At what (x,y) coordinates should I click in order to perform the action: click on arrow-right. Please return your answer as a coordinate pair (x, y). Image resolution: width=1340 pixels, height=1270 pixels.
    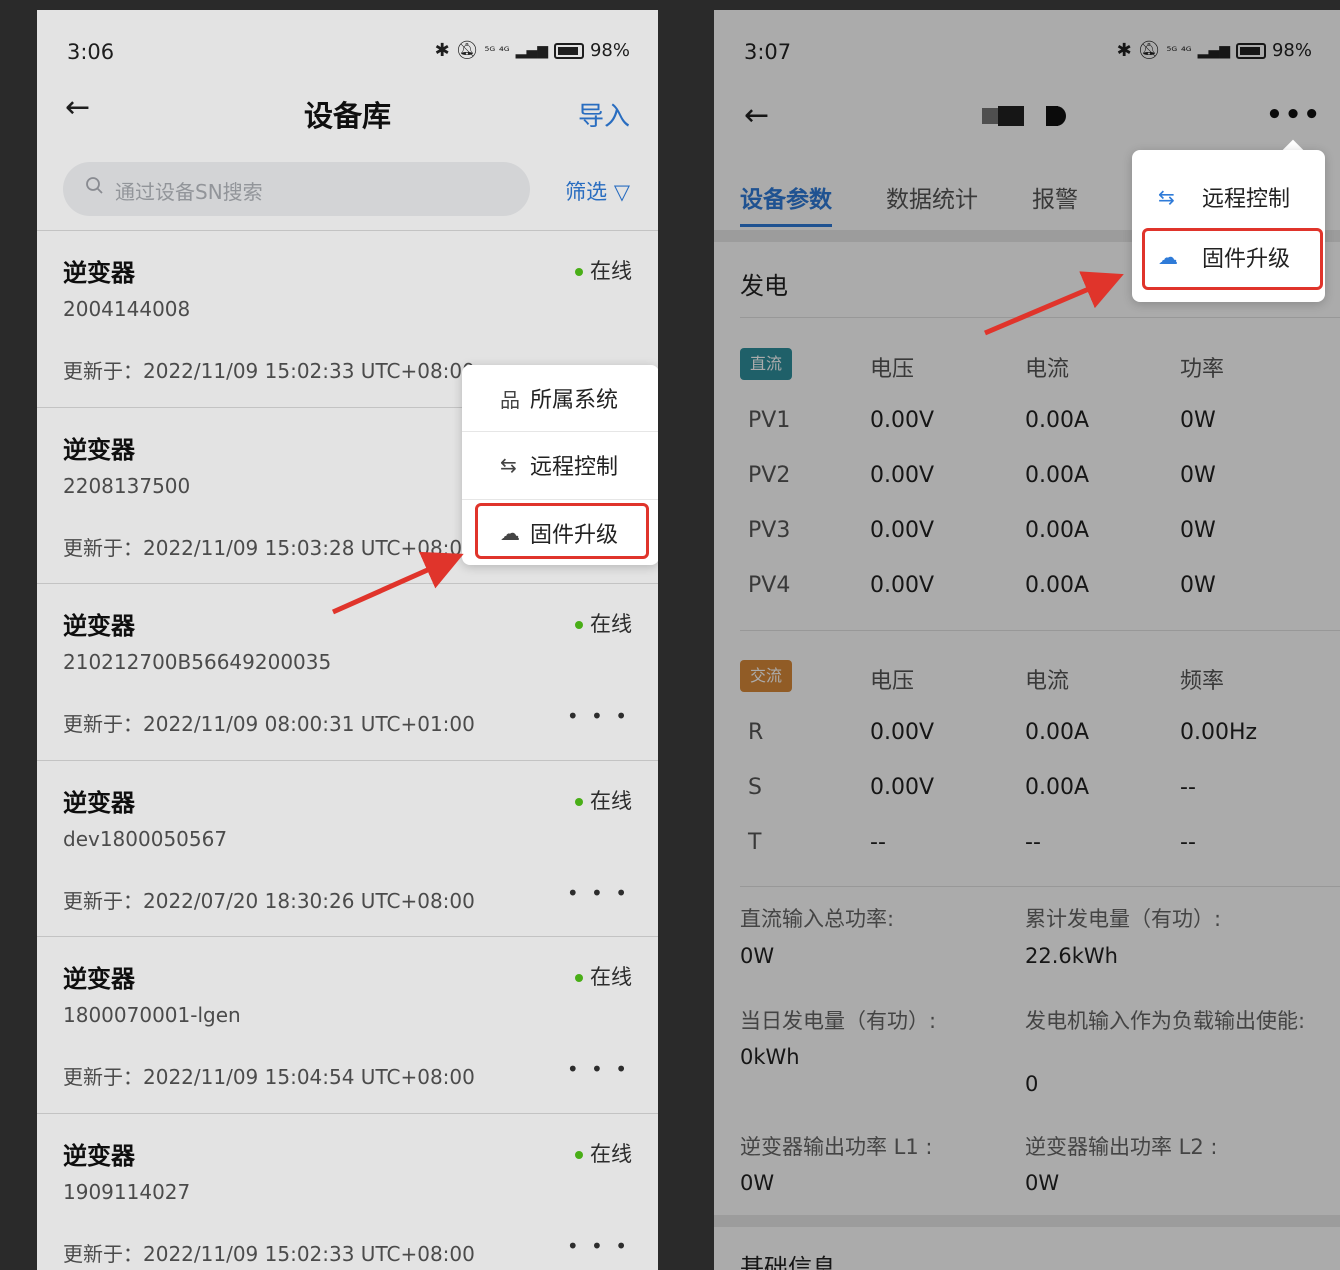
    Looking at the image, I should click on (1054, 303).